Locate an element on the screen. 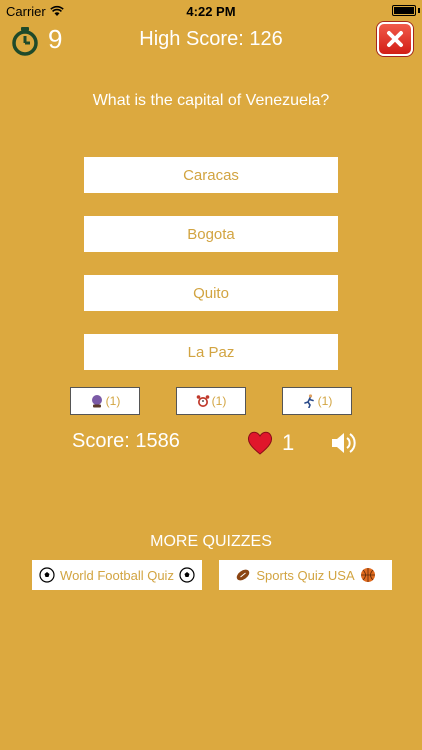 This screenshot has height=750, width=422. promo-label: Sports Quiz USA is located at coordinates (305, 575).